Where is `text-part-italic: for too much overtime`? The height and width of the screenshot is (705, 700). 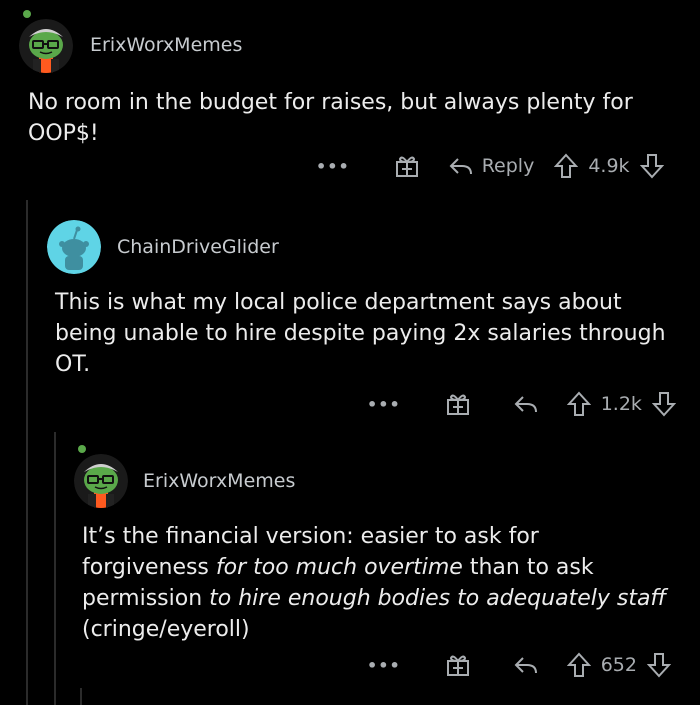 text-part-italic: for too much overtime is located at coordinates (339, 567).